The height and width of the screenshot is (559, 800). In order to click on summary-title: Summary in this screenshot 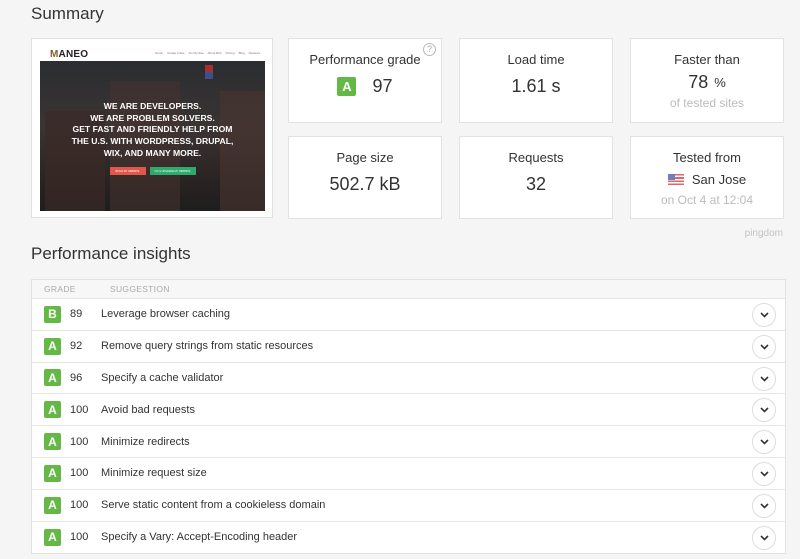, I will do `click(67, 13)`.